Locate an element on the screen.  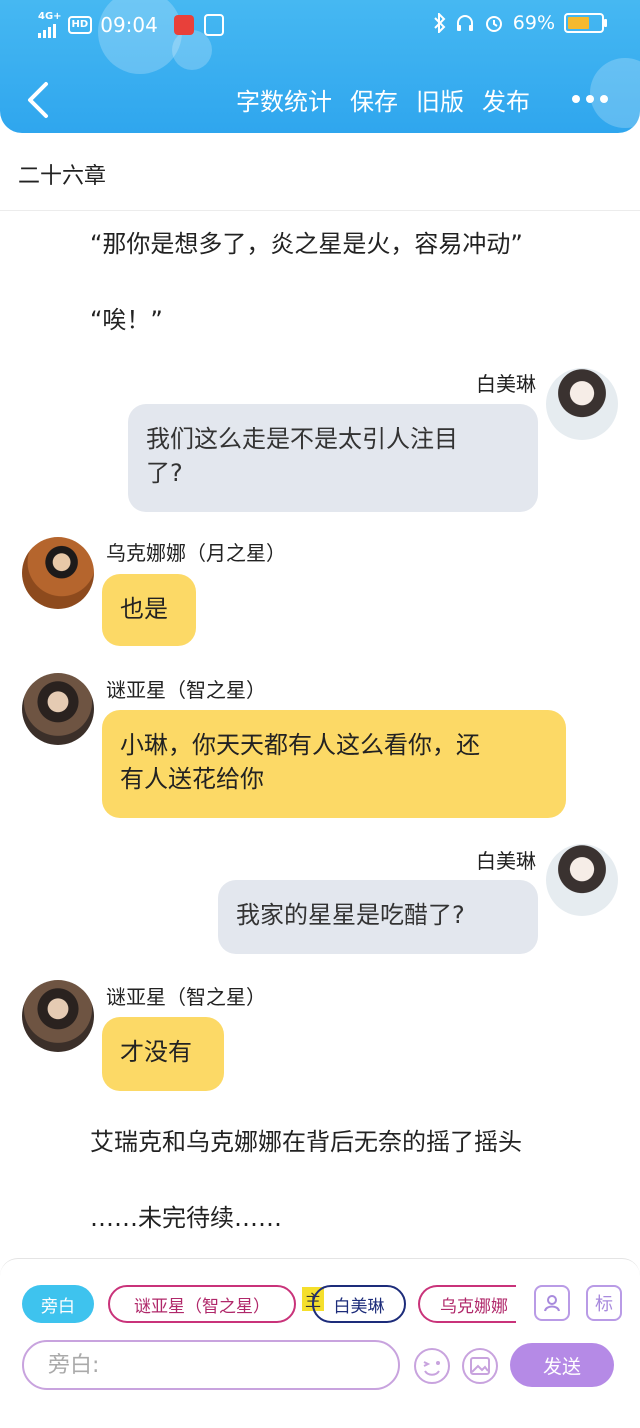
role-chip-baimeilin: 白美琳 is located at coordinates (359, 1304).